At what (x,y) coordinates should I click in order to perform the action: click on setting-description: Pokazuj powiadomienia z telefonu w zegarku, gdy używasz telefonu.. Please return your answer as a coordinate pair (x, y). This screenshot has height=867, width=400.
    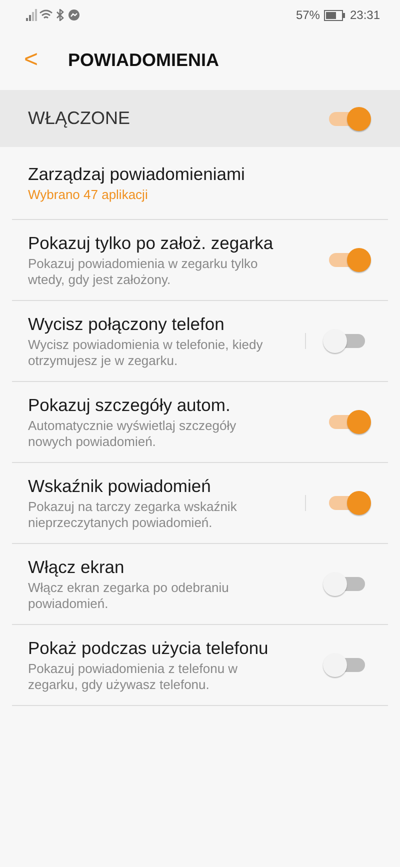
    Looking at the image, I should click on (133, 676).